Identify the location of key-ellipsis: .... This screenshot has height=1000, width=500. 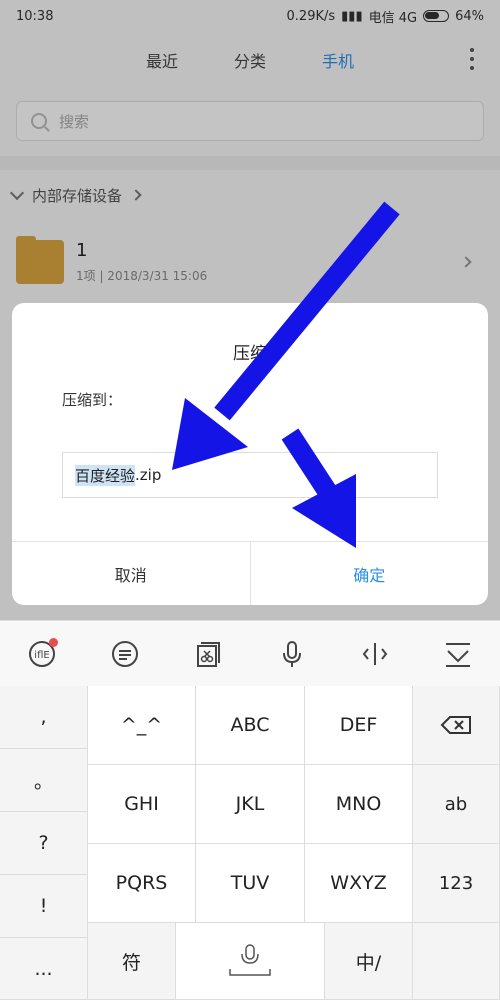
(44, 969).